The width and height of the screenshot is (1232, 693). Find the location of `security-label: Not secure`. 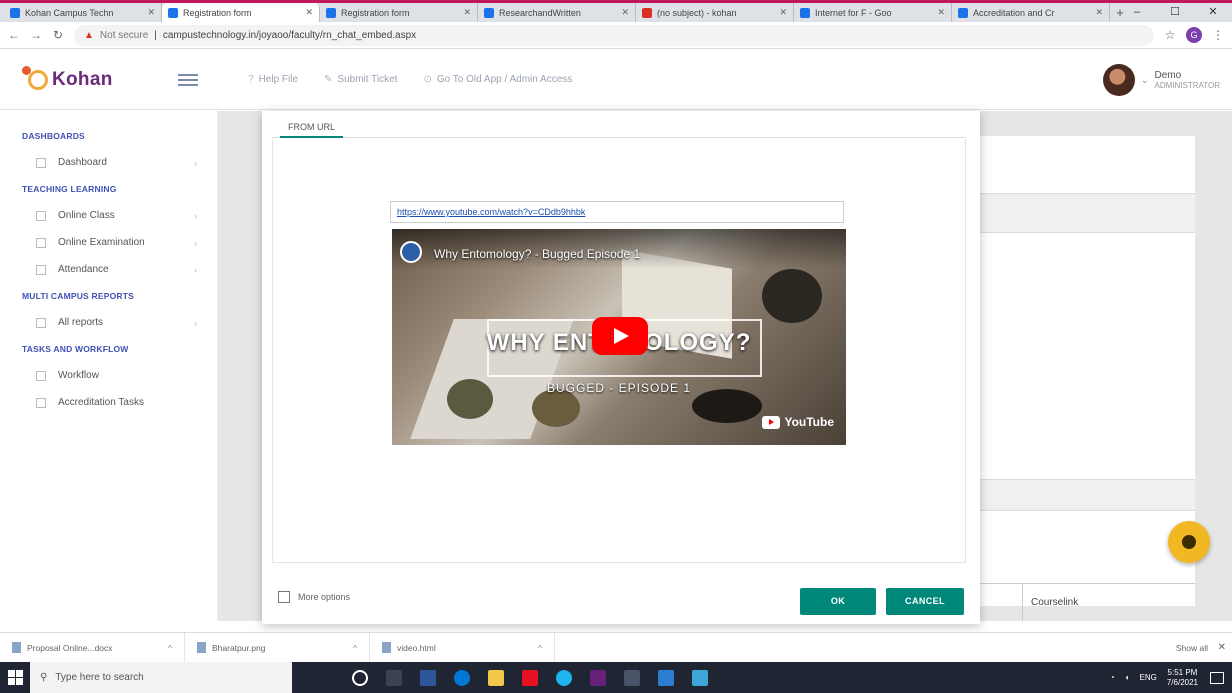

security-label: Not secure is located at coordinates (124, 35).